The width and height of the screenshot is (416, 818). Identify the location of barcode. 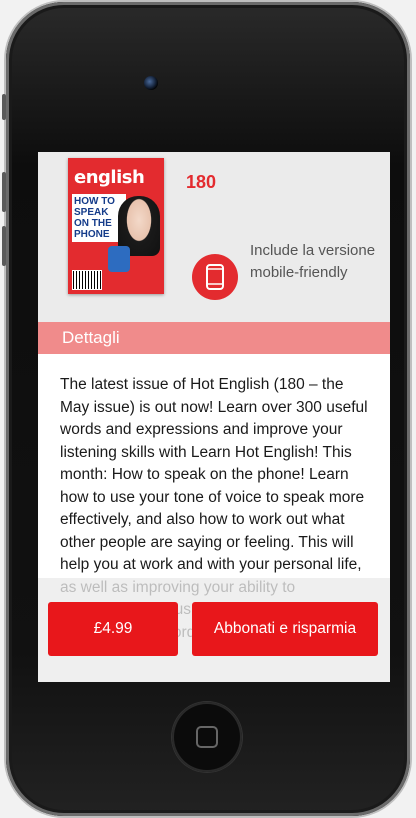
(87, 280).